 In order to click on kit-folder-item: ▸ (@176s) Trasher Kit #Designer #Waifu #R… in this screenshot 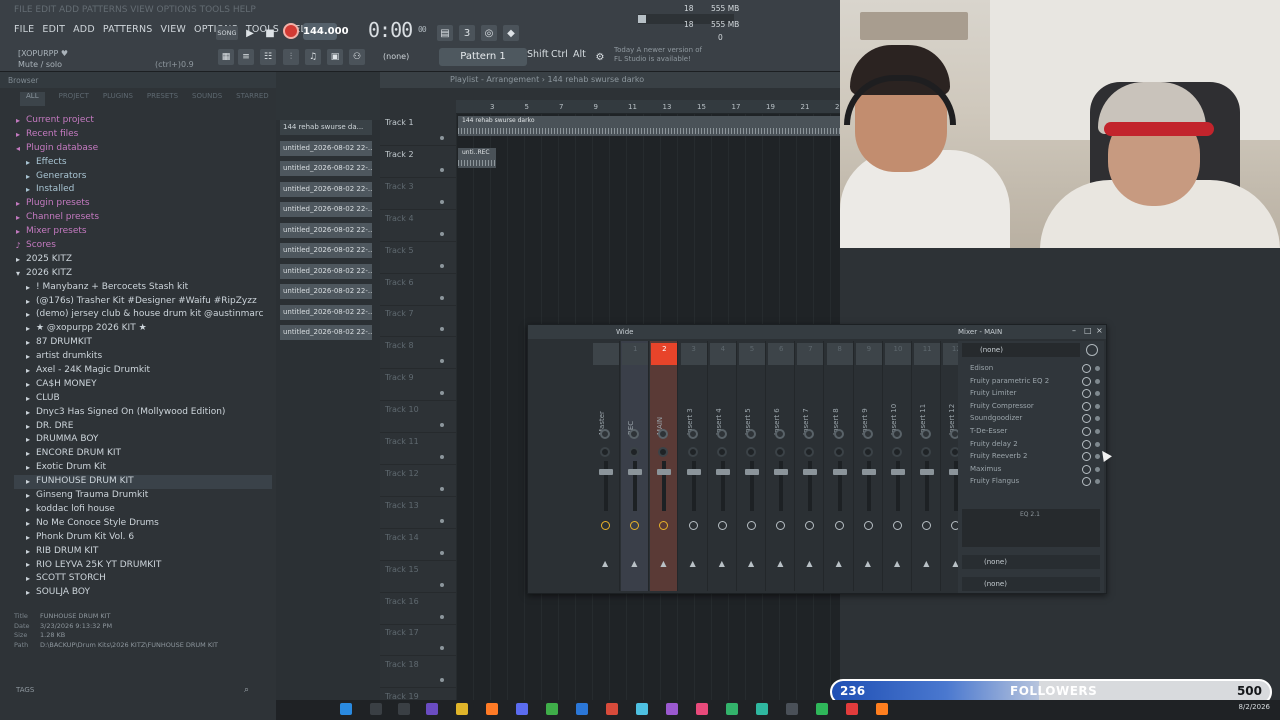, I will do `click(143, 302)`.